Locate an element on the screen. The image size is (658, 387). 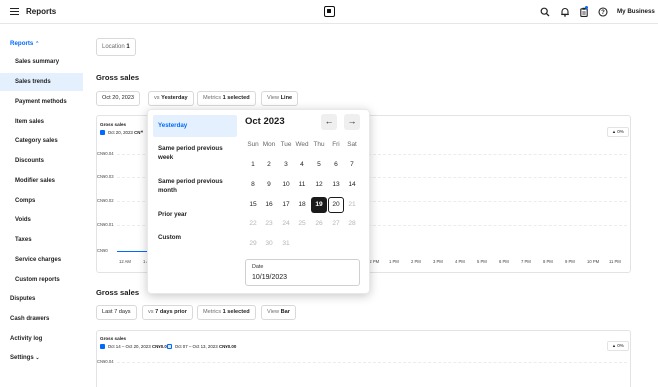
metrics-label-2: Metrics is located at coordinates (212, 312).